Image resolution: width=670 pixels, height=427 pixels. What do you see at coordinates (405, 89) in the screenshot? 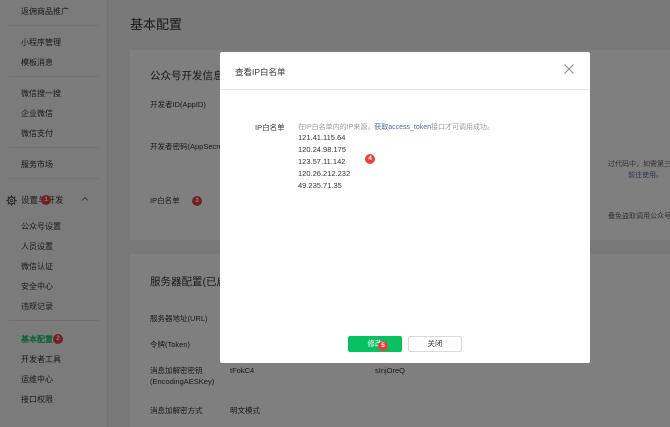
I see `dialog-divider` at bounding box center [405, 89].